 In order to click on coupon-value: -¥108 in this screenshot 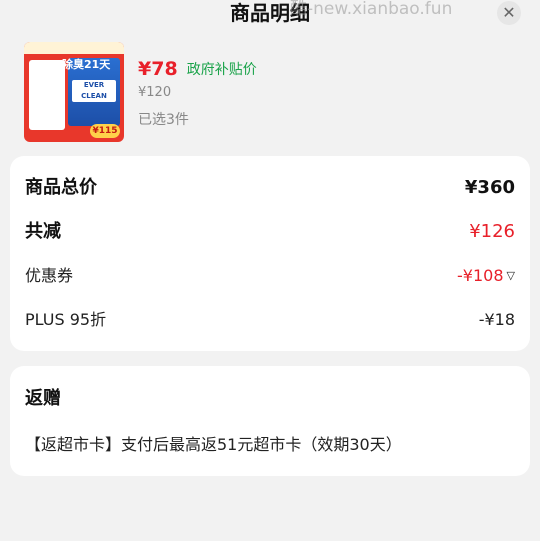, I will do `click(480, 275)`.